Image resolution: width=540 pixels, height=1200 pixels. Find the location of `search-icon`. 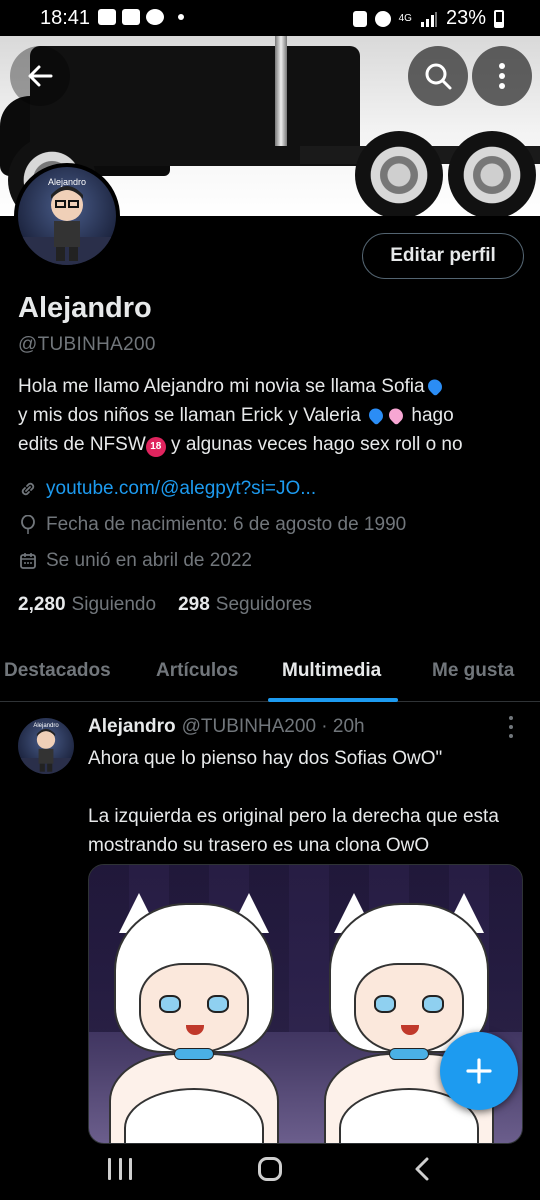

search-icon is located at coordinates (438, 76).